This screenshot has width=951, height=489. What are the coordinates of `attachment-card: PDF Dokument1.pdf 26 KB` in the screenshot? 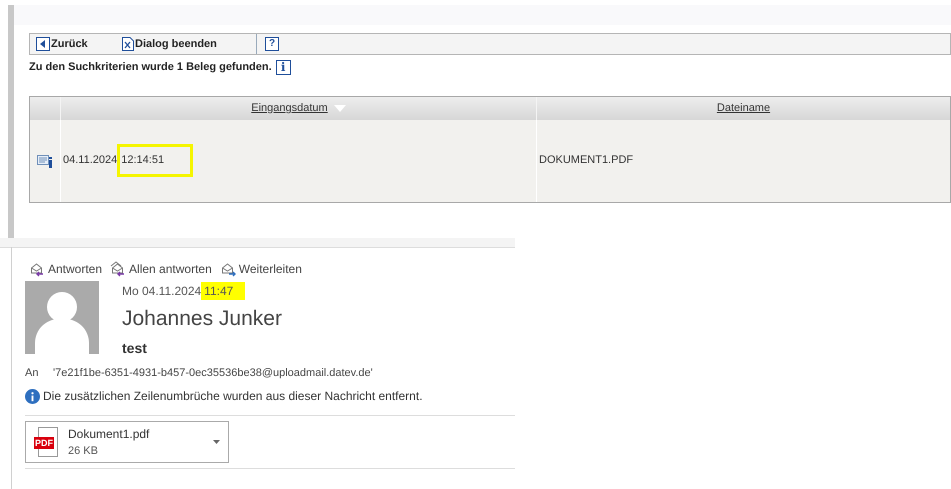 It's located at (127, 442).